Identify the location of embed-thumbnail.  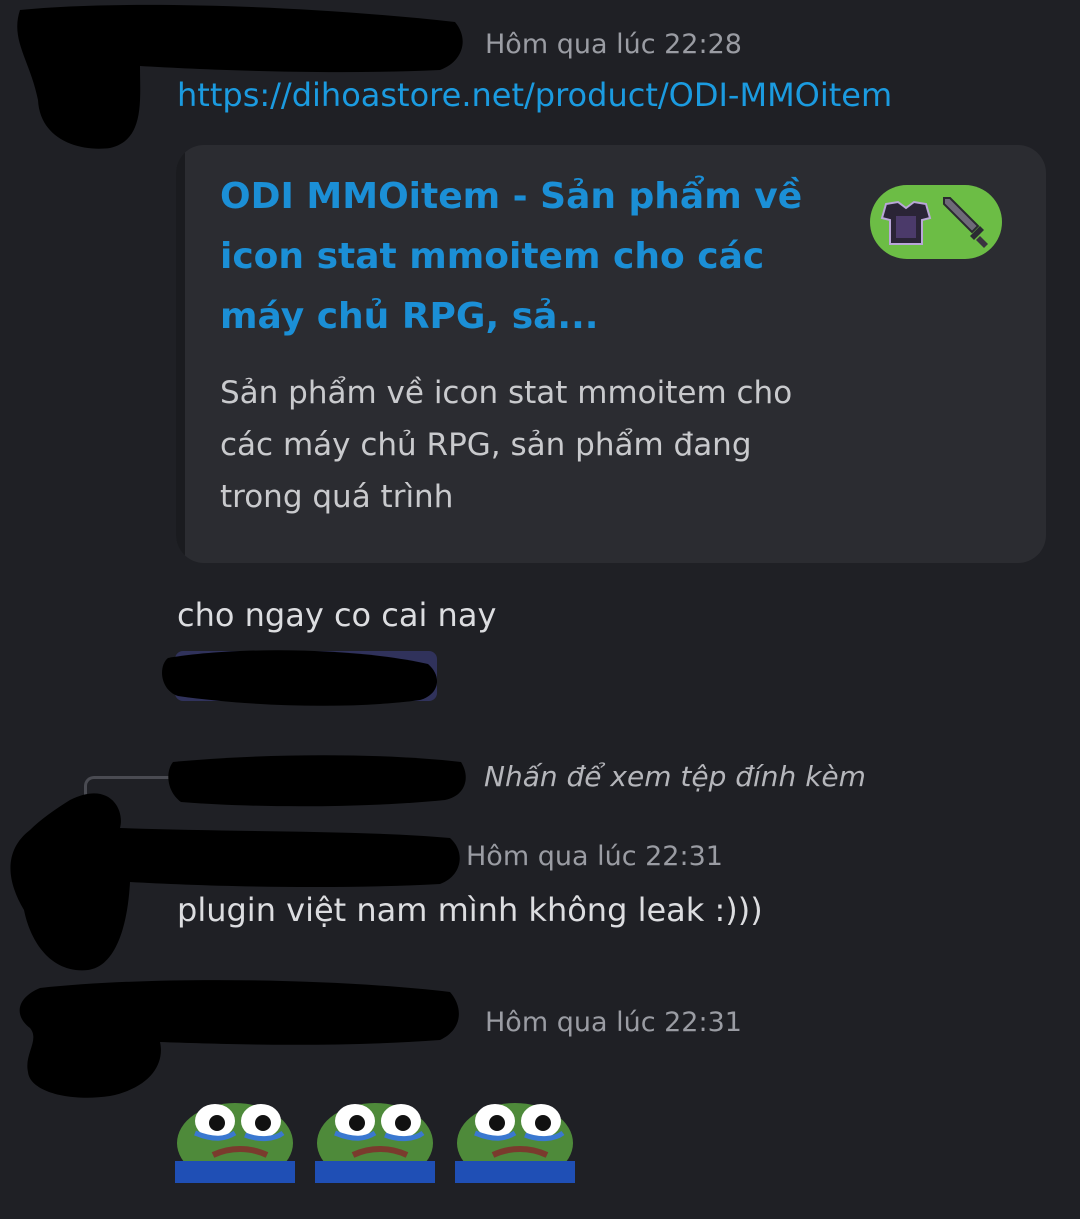
(936, 222).